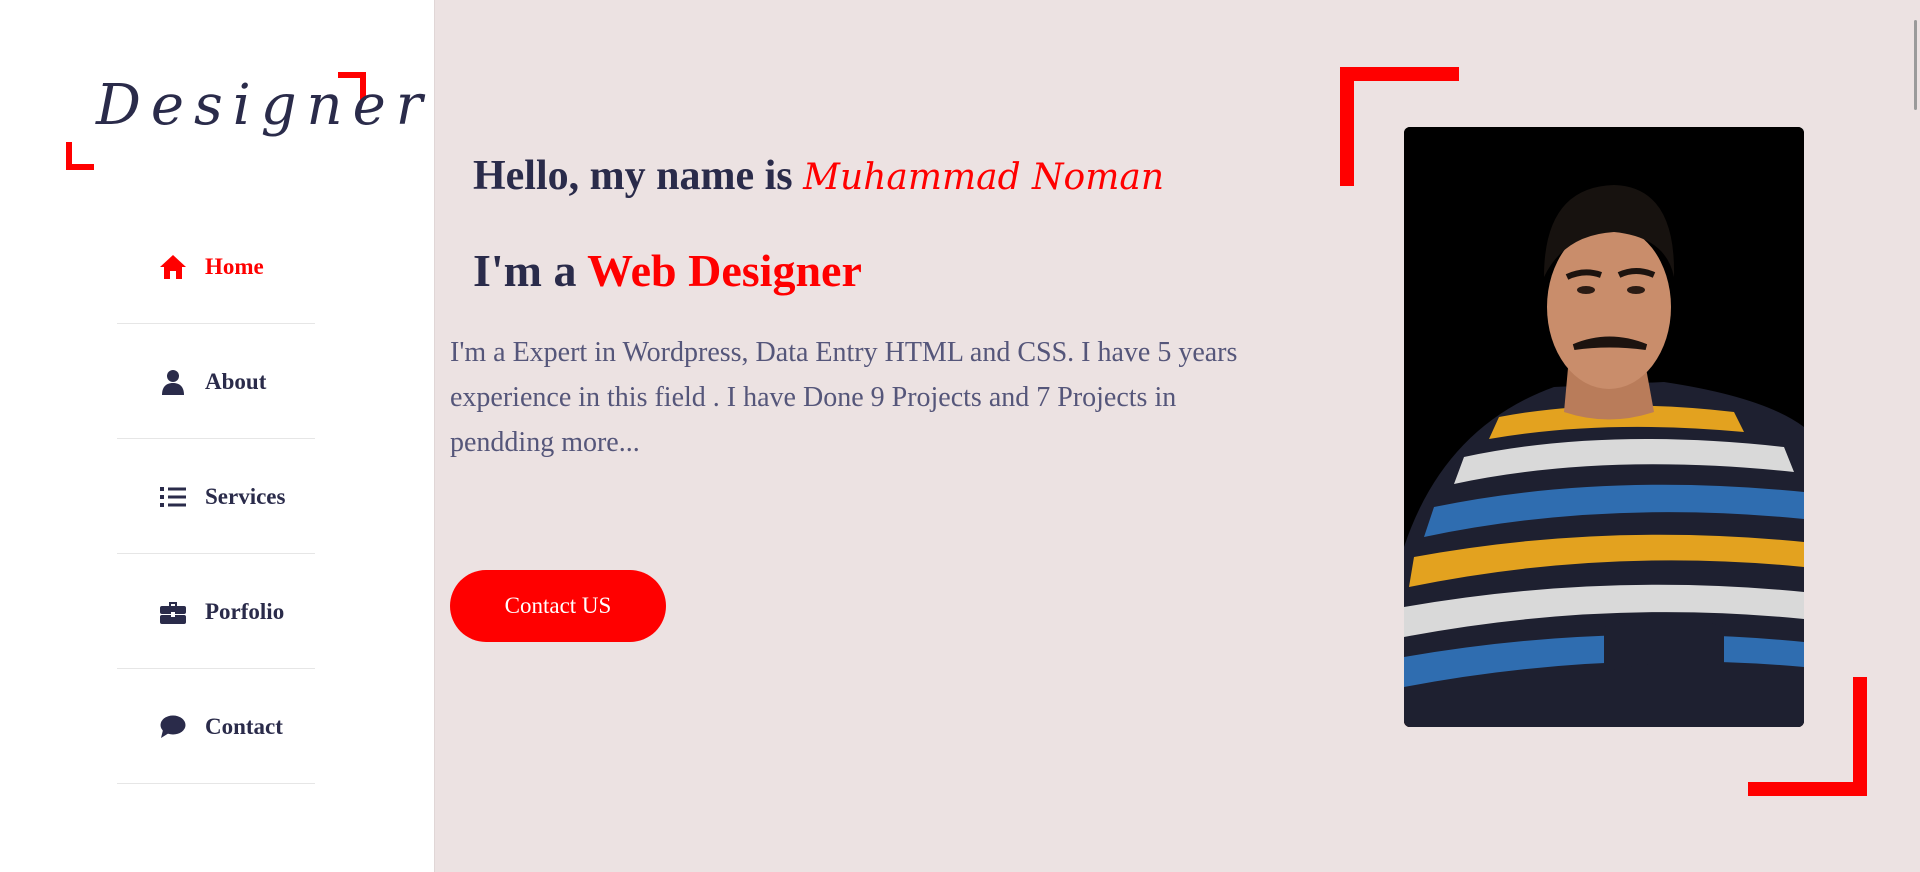 The height and width of the screenshot is (872, 1920). I want to click on nav-item-contact: Contact, so click(216, 727).